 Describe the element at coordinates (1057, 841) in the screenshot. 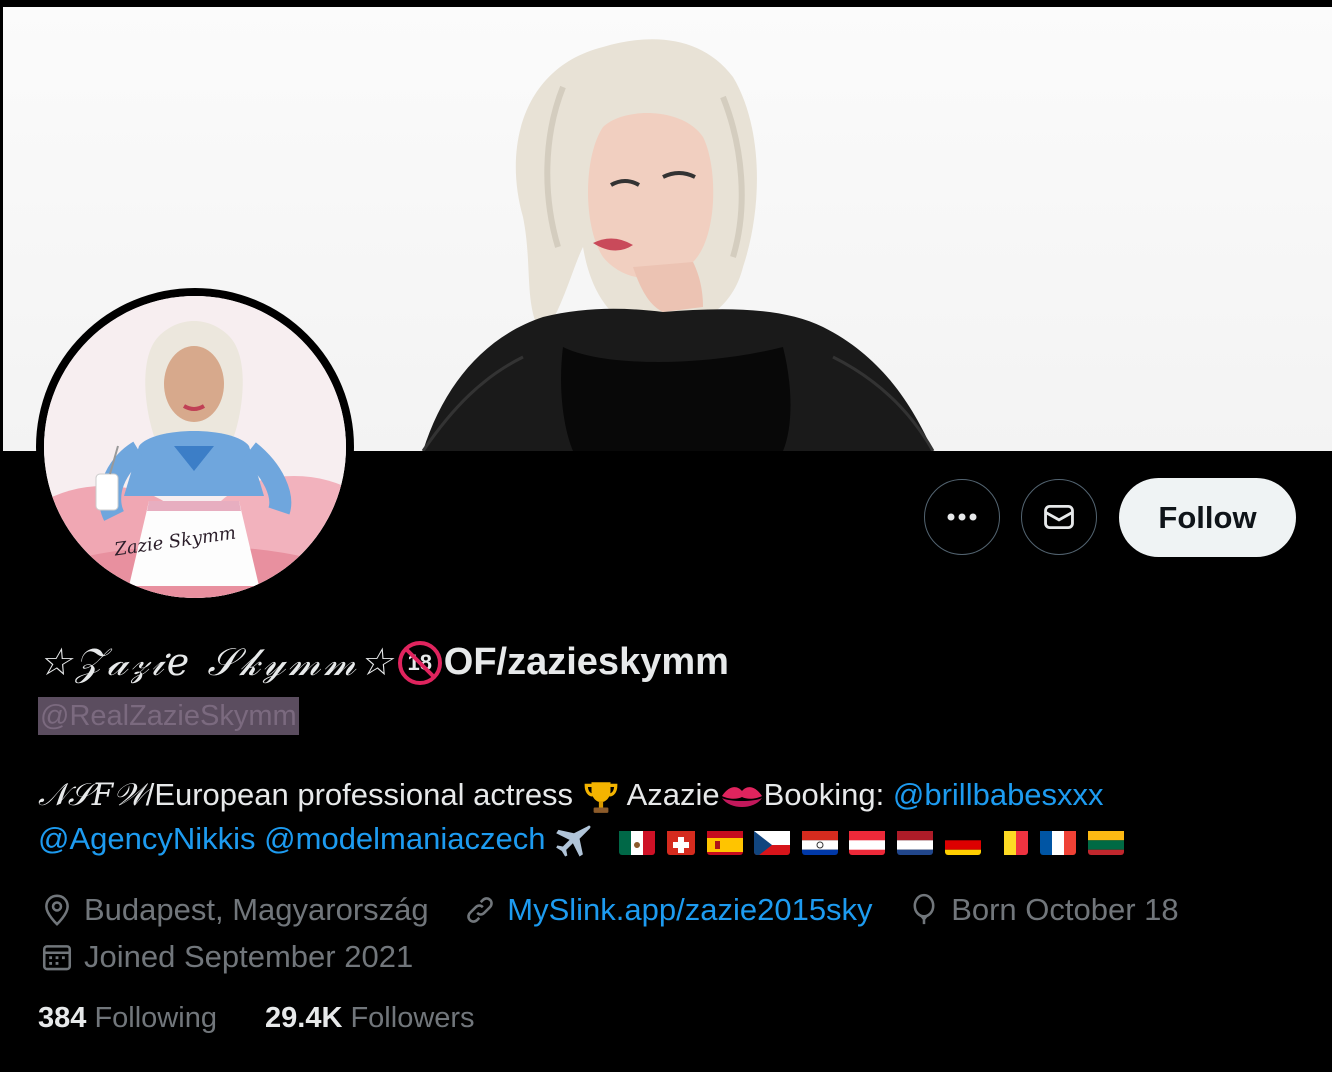

I see `flag-france-icon` at that location.